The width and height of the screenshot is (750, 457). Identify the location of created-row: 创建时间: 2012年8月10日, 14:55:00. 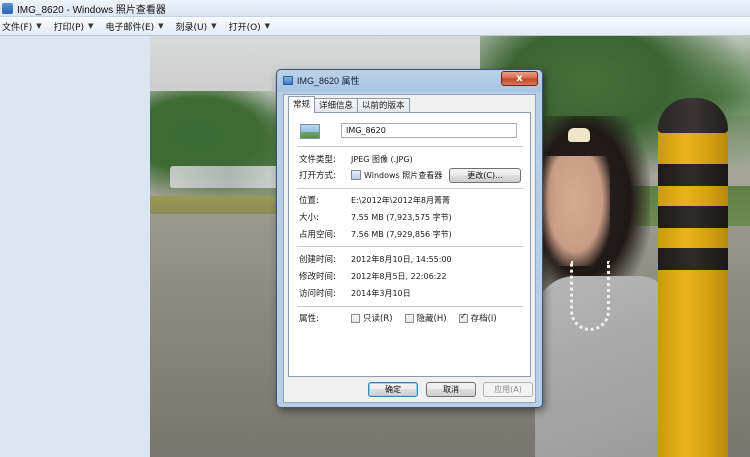
(375, 259).